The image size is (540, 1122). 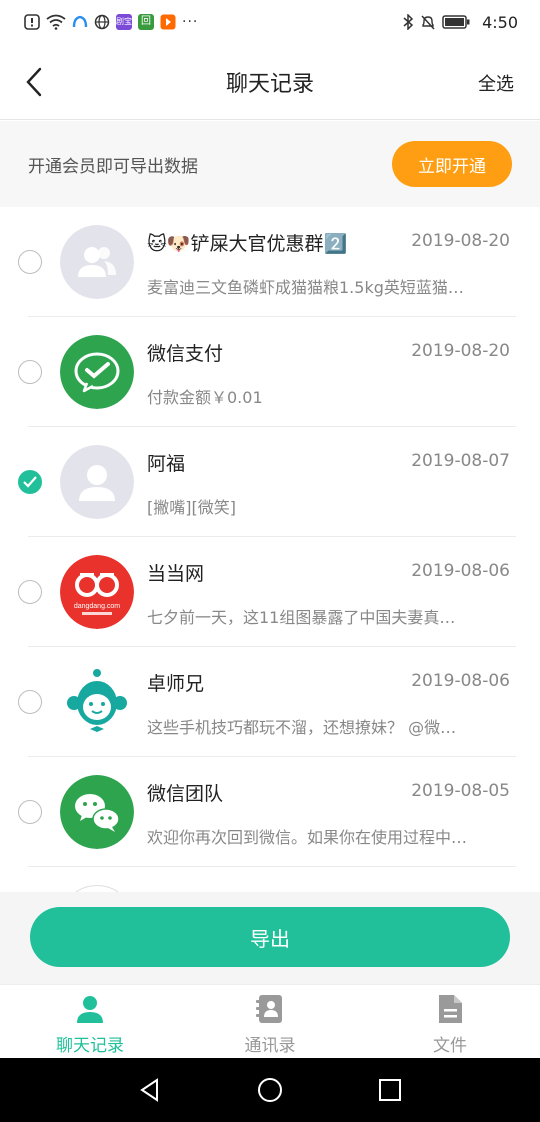 I want to click on tab-chat-records: 聊天记录, so click(x=90, y=1021).